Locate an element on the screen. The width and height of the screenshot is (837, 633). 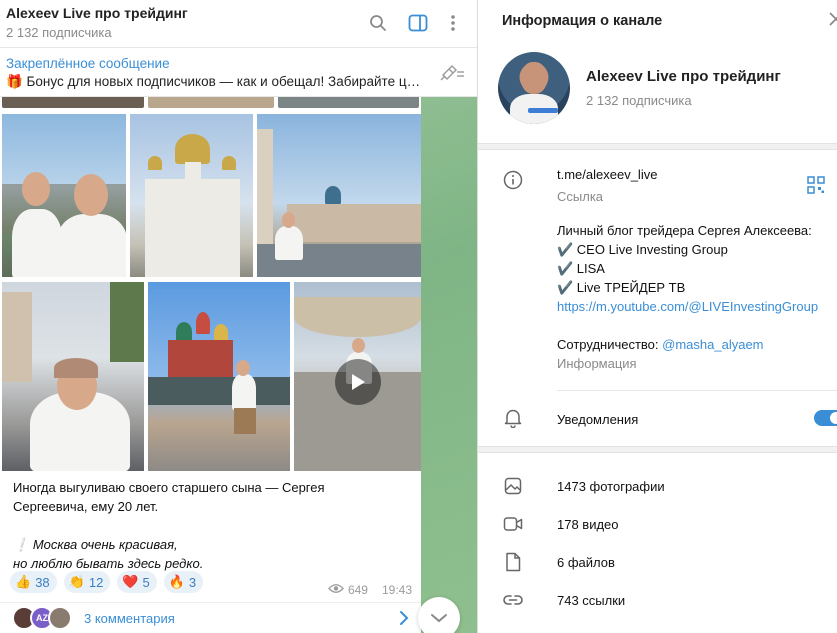
reaction-count: 12 is located at coordinates (96, 582).